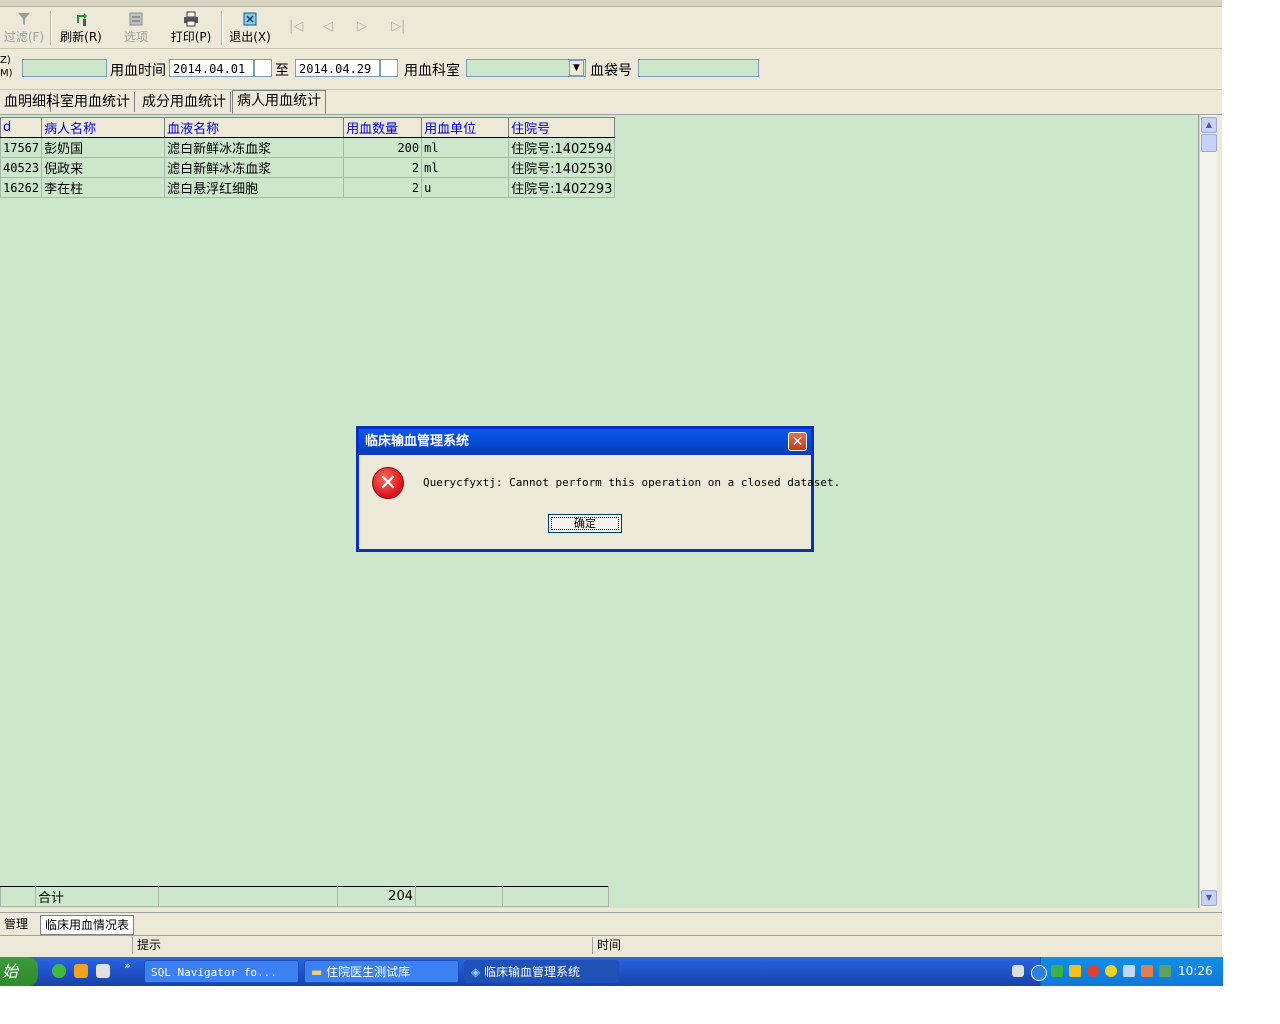  I want to click on exit-icon, so click(250, 19).